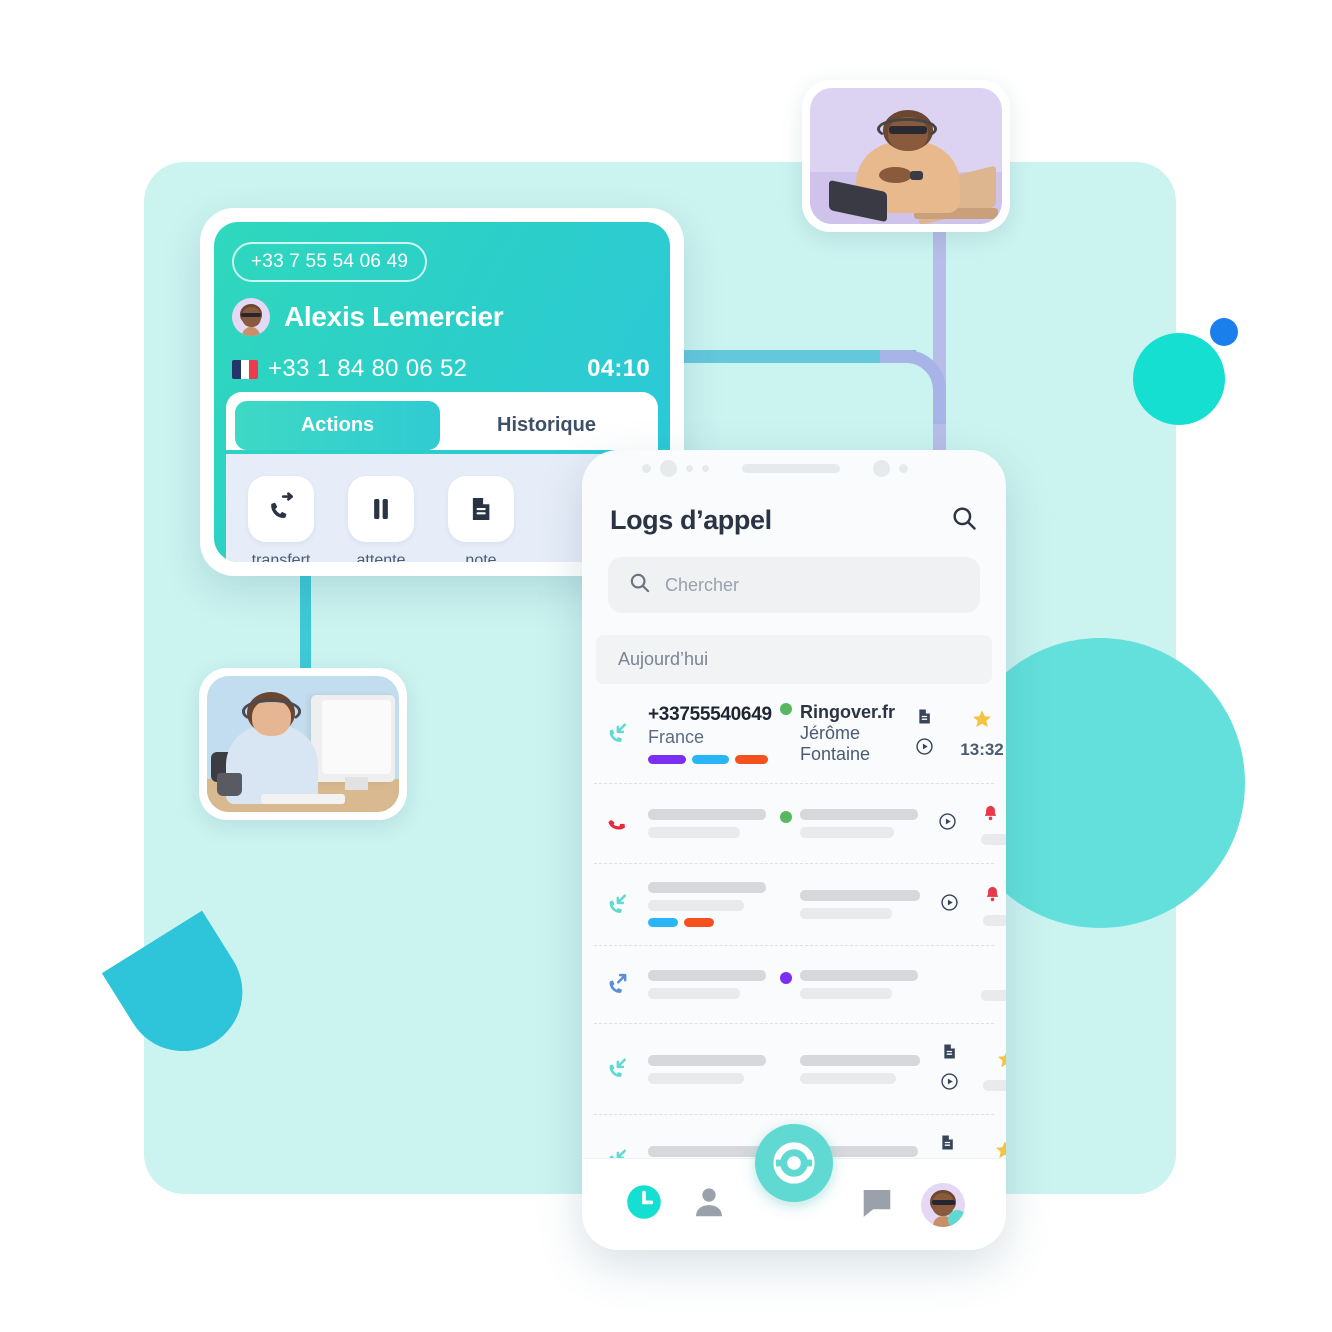 The height and width of the screenshot is (1332, 1332). Describe the element at coordinates (835, 743) in the screenshot. I see `row-agent: Jérôme Fontaine` at that location.